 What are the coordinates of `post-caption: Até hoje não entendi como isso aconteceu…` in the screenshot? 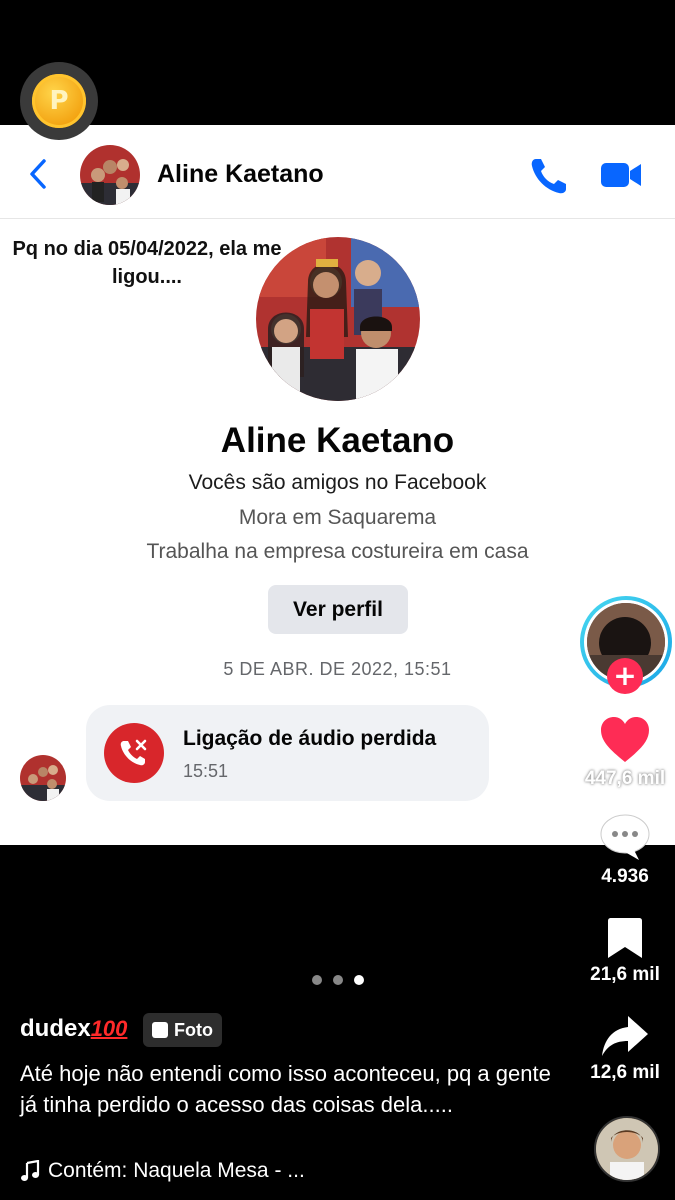 It's located at (290, 1089).